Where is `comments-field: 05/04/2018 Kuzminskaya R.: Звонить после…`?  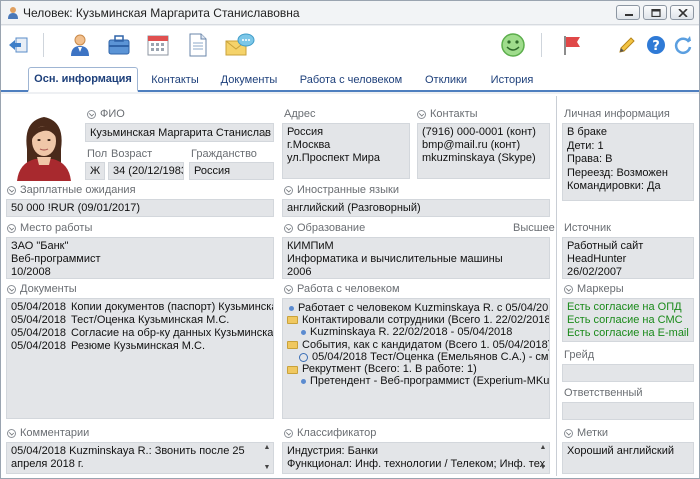
comments-field: 05/04/2018 Kuzminskaya R.: Звонить после… is located at coordinates (140, 458).